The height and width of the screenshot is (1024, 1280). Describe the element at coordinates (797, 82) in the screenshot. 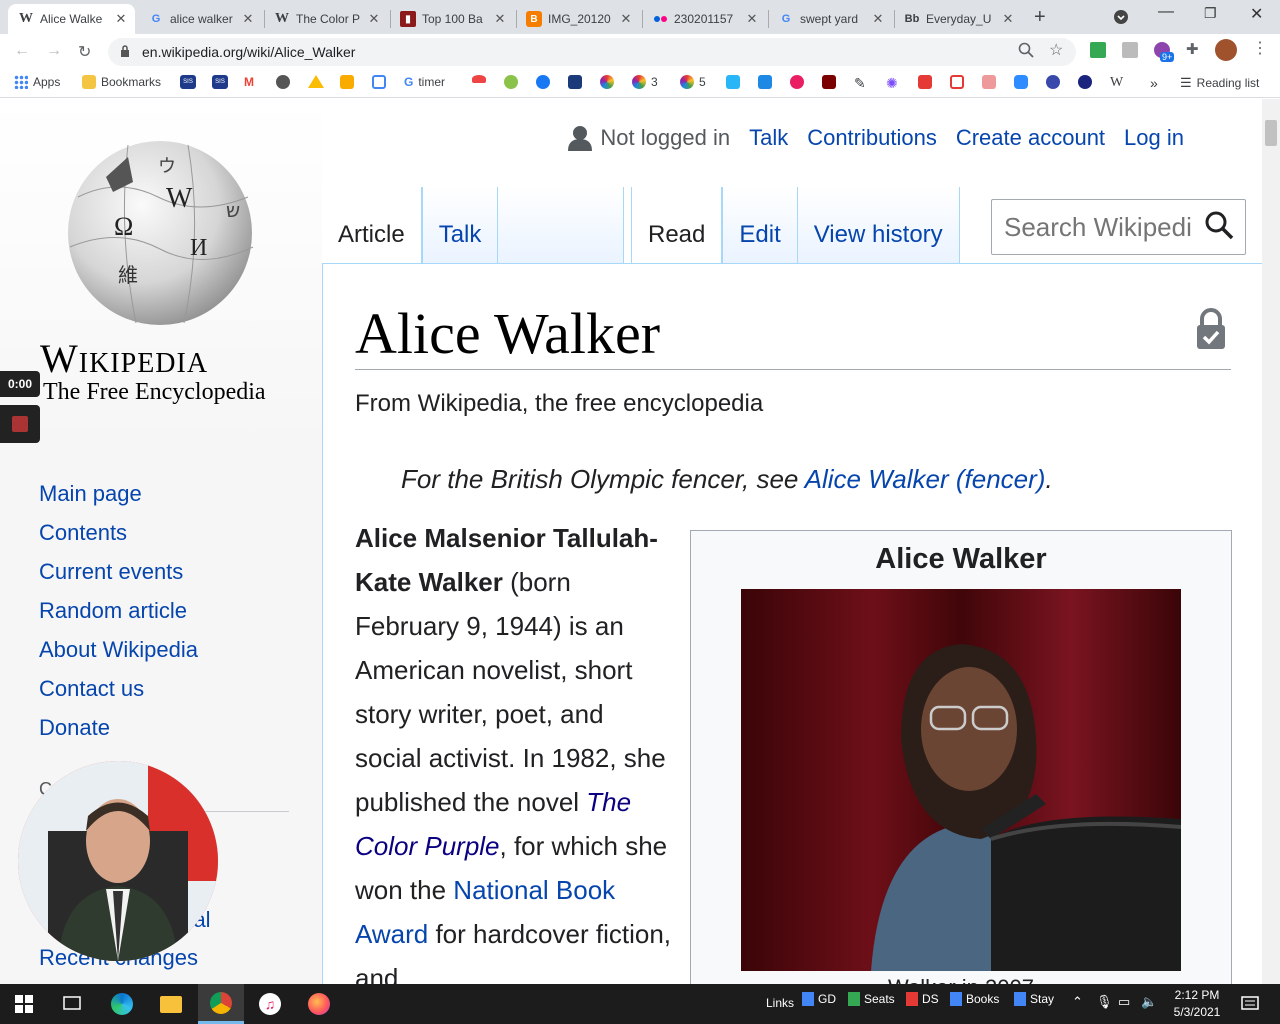

I see `bookmark-pink` at that location.